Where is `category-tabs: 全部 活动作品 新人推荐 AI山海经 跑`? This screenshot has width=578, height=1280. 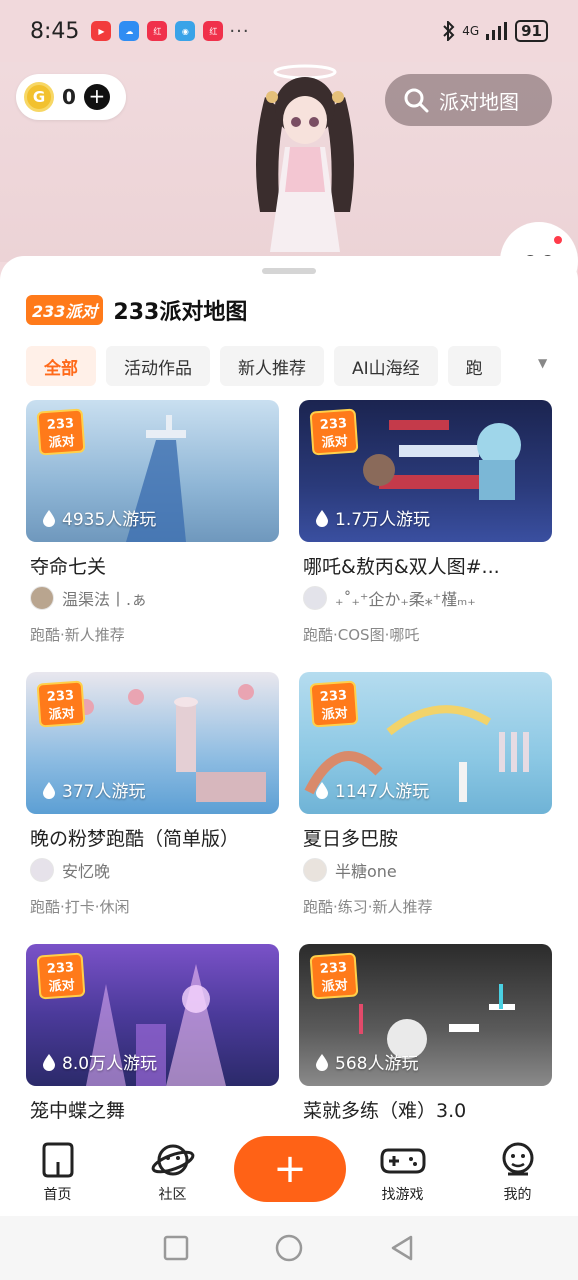 category-tabs: 全部 活动作品 新人推荐 AI山海经 跑 is located at coordinates (276, 366).